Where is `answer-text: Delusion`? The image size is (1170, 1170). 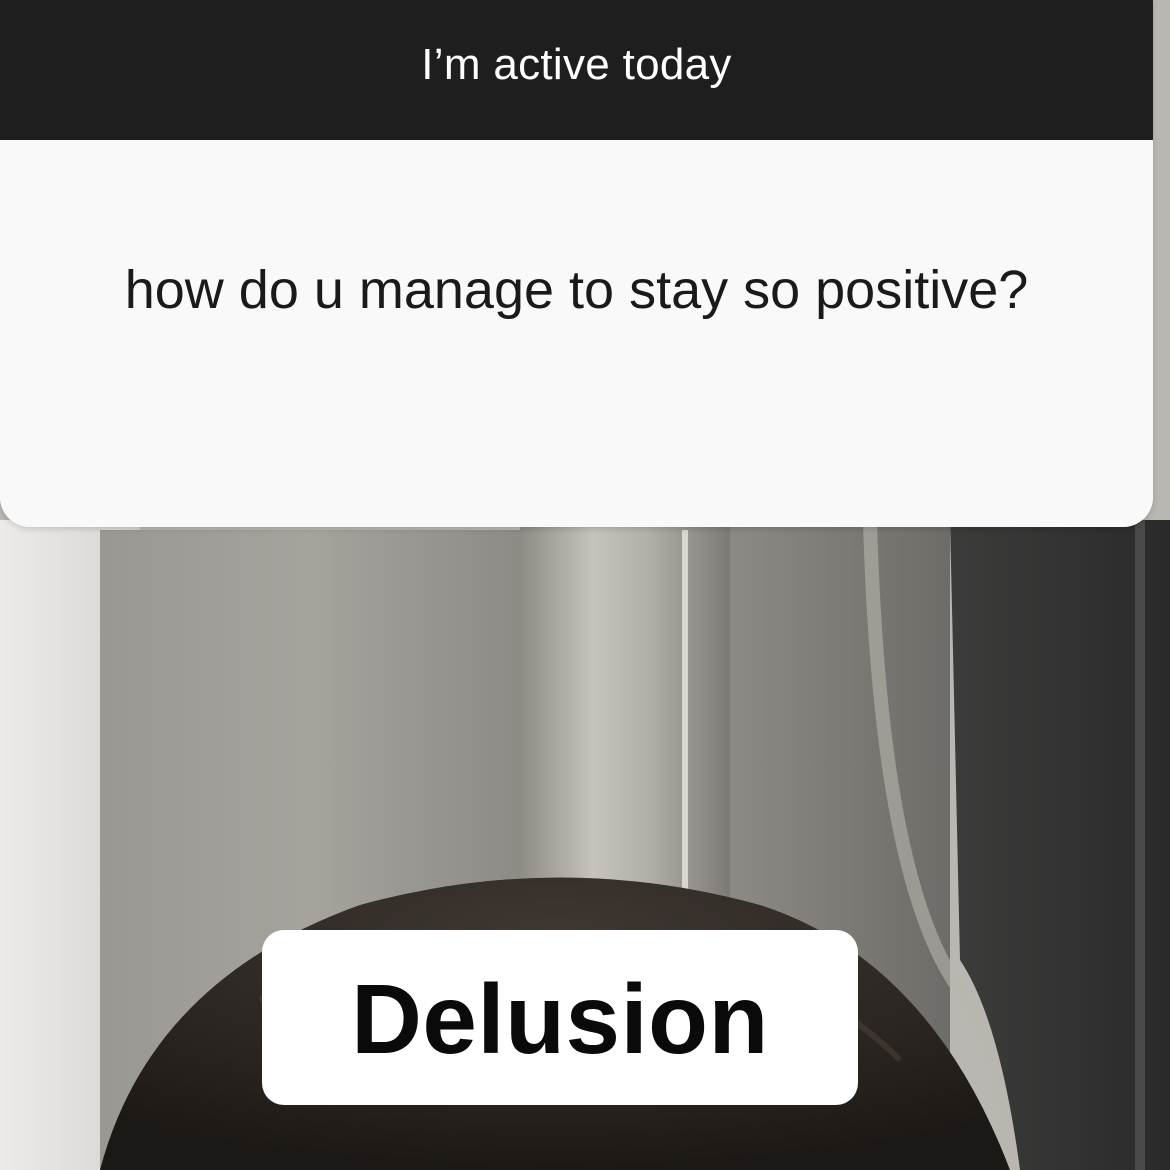
answer-text: Delusion is located at coordinates (560, 1019).